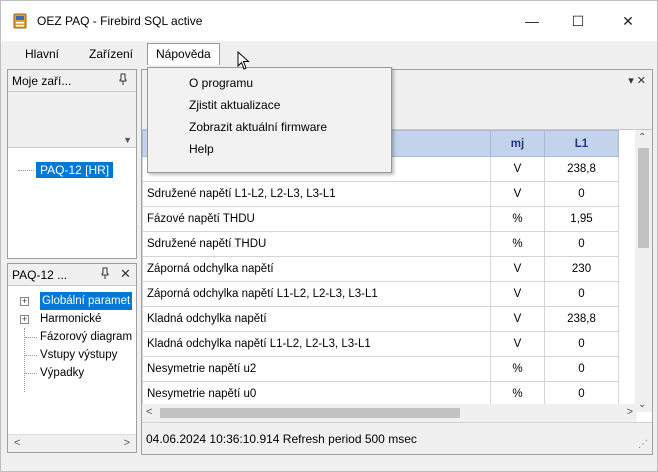  What do you see at coordinates (316, 269) in the screenshot?
I see `cell-name: Záporná odchylka napětí` at bounding box center [316, 269].